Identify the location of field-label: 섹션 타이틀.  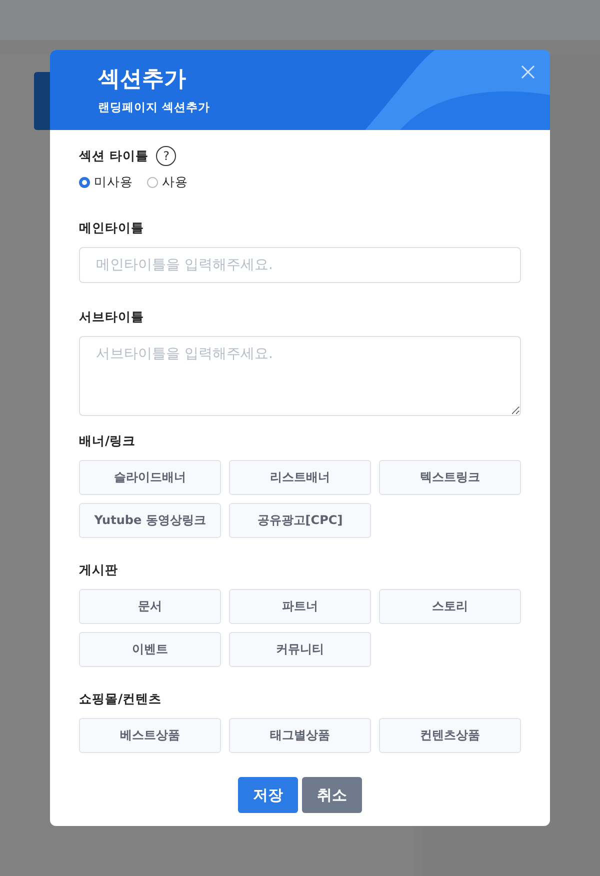
(113, 156).